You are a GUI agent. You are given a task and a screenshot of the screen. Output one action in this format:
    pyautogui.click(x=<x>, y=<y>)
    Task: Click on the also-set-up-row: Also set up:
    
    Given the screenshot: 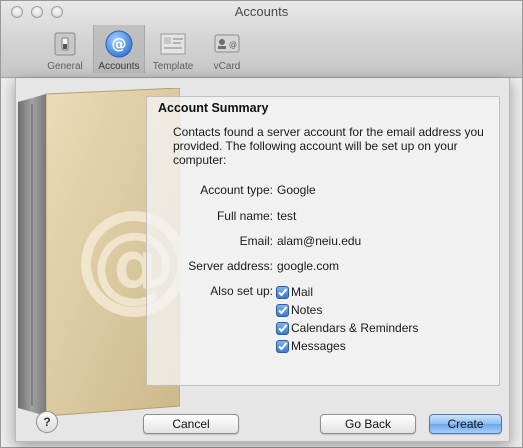 What is the action you would take?
    pyautogui.click(x=324, y=292)
    